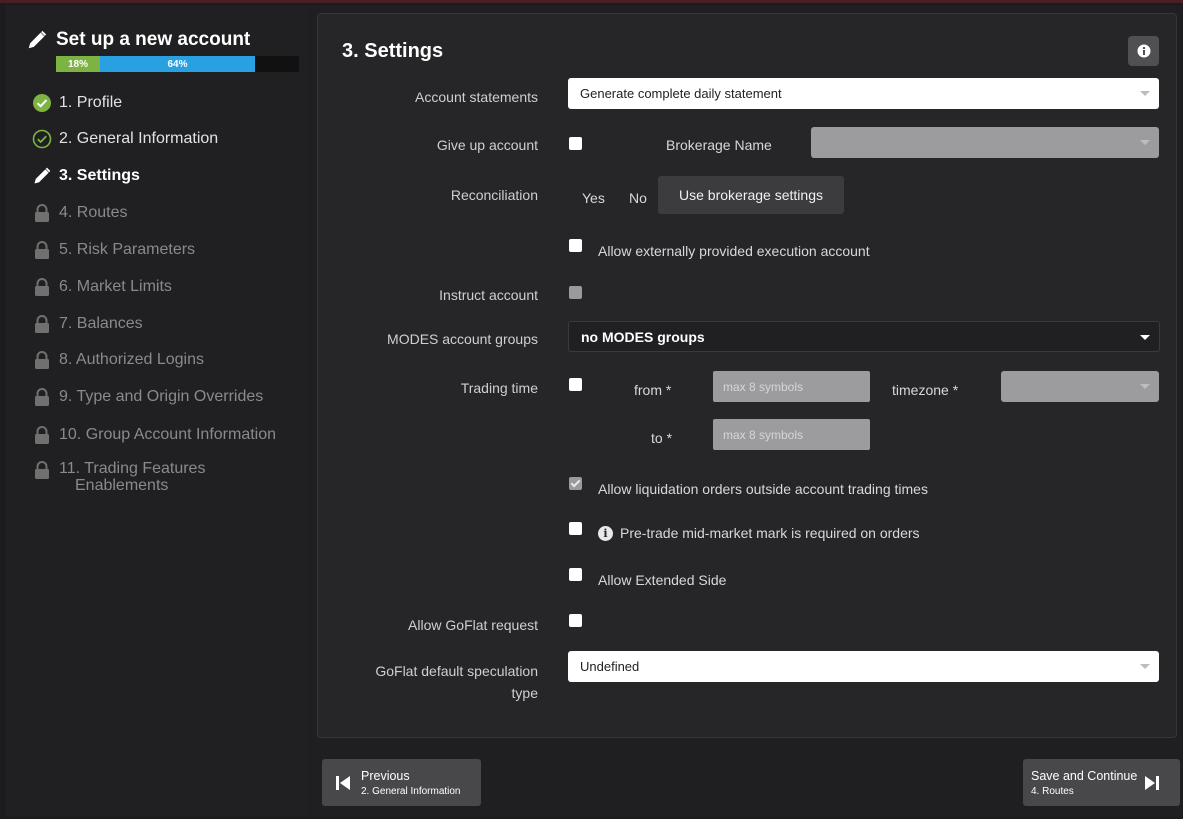  Describe the element at coordinates (643, 336) in the screenshot. I see `modes-account-groups-value: no MODES groups` at that location.